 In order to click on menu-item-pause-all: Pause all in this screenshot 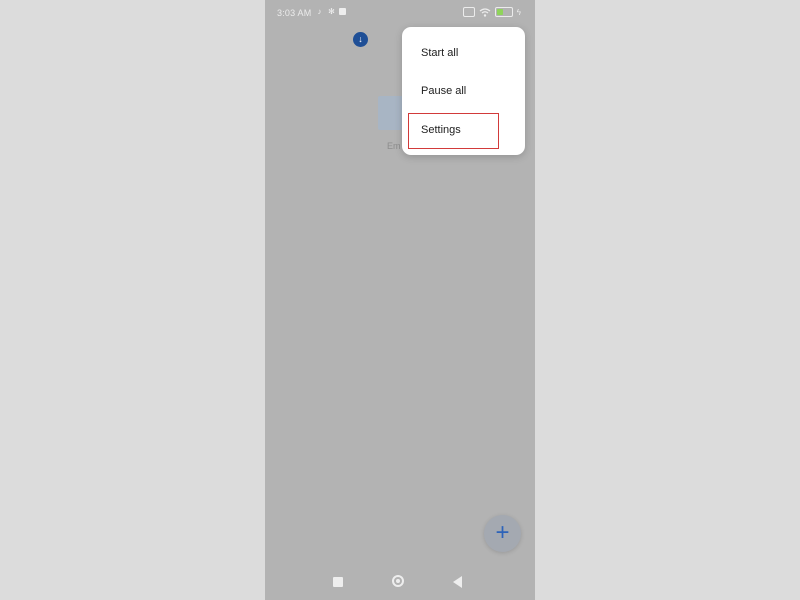, I will do `click(463, 91)`.